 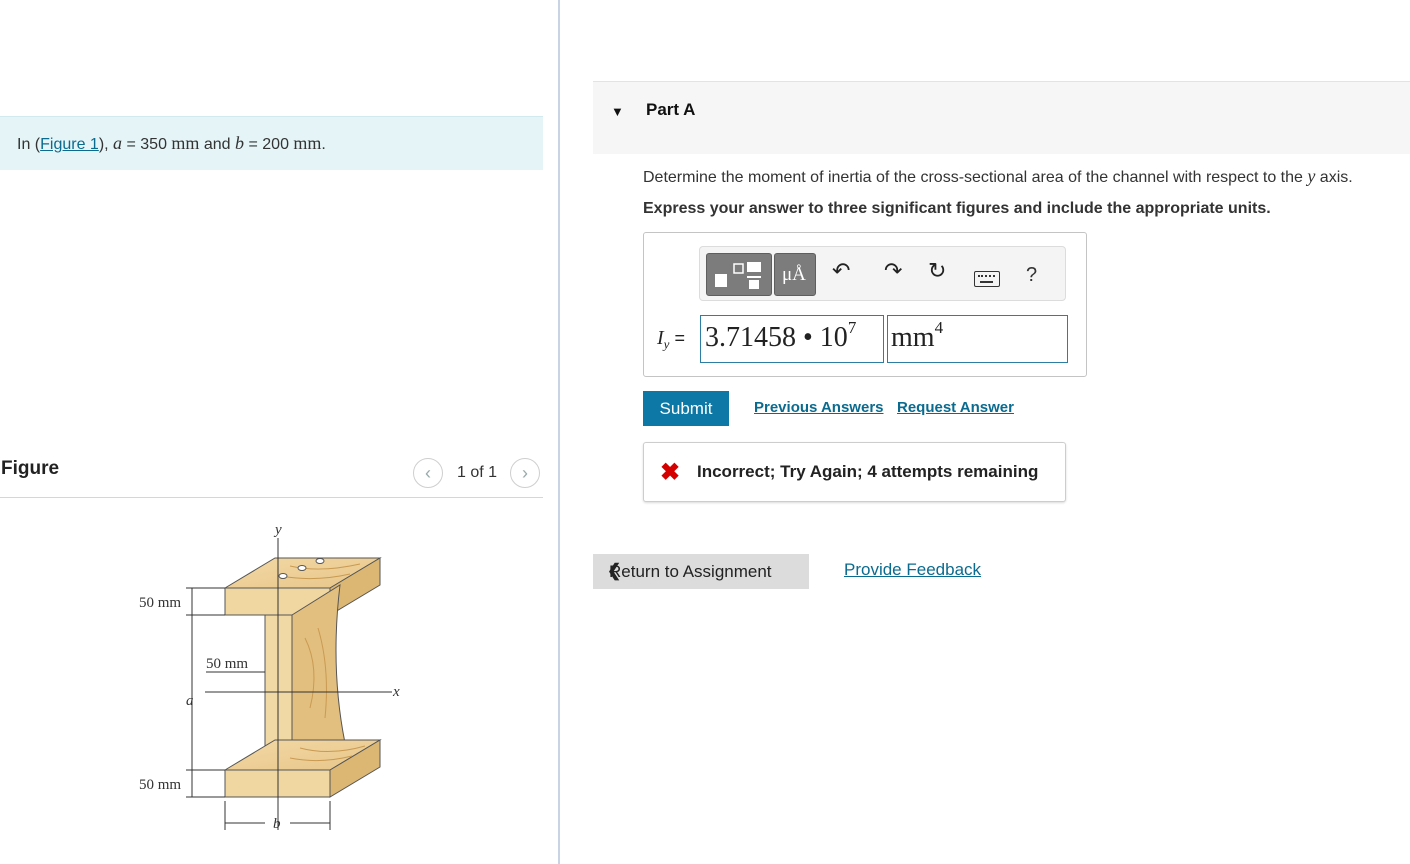 I want to click on return-label: Return to Assignment, so click(x=690, y=571).